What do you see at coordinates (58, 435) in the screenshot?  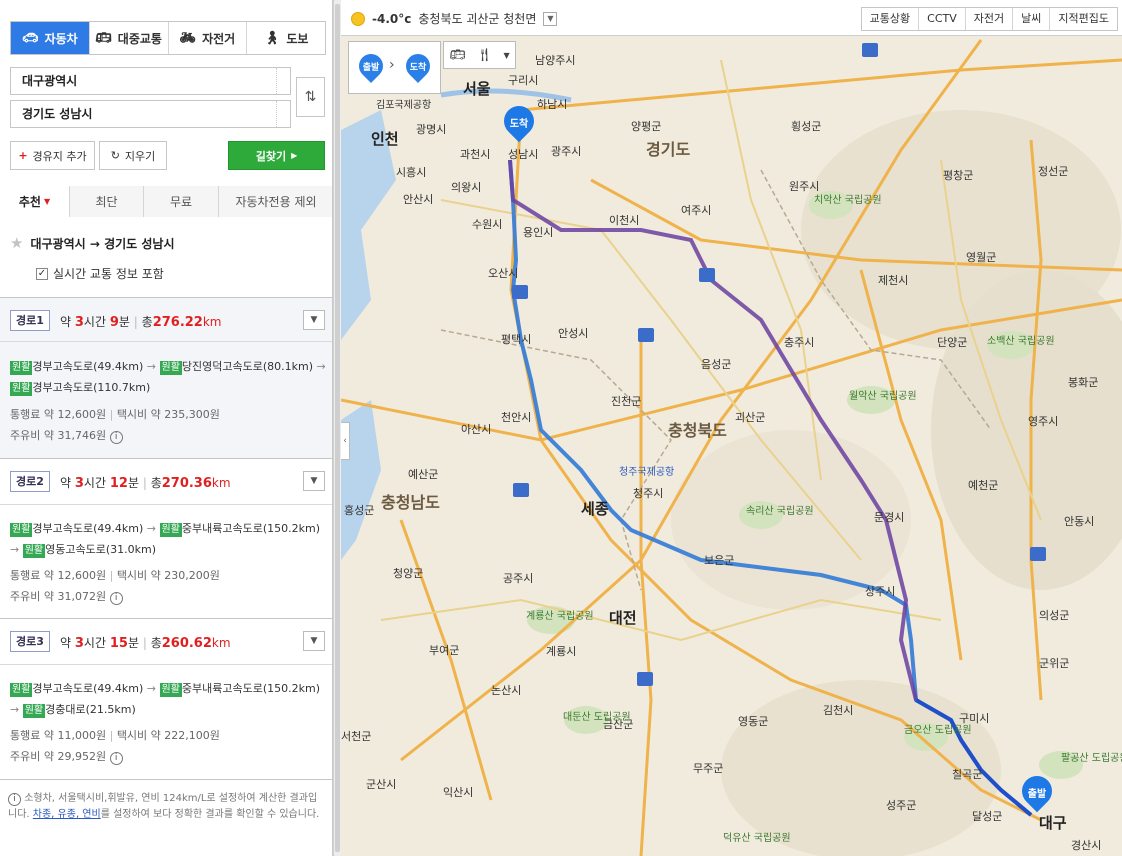 I see `fuel-cost: 주유비 약 31,746원` at bounding box center [58, 435].